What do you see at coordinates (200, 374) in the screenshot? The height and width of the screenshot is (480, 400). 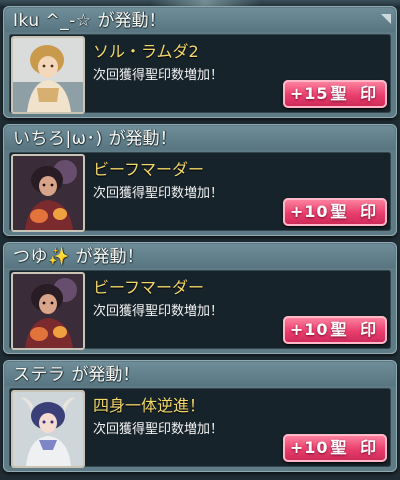 I see `card-header: ステラ が発動！` at bounding box center [200, 374].